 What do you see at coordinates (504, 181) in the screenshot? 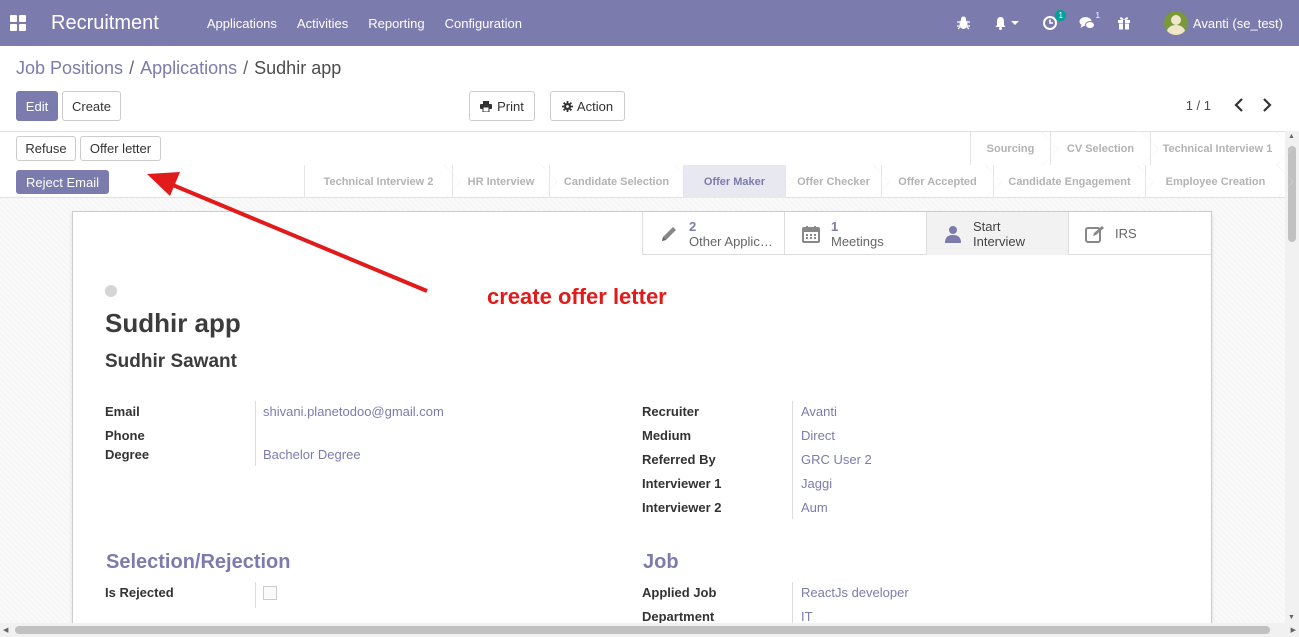
I see `stage-hr-interview: HR Interview` at bounding box center [504, 181].